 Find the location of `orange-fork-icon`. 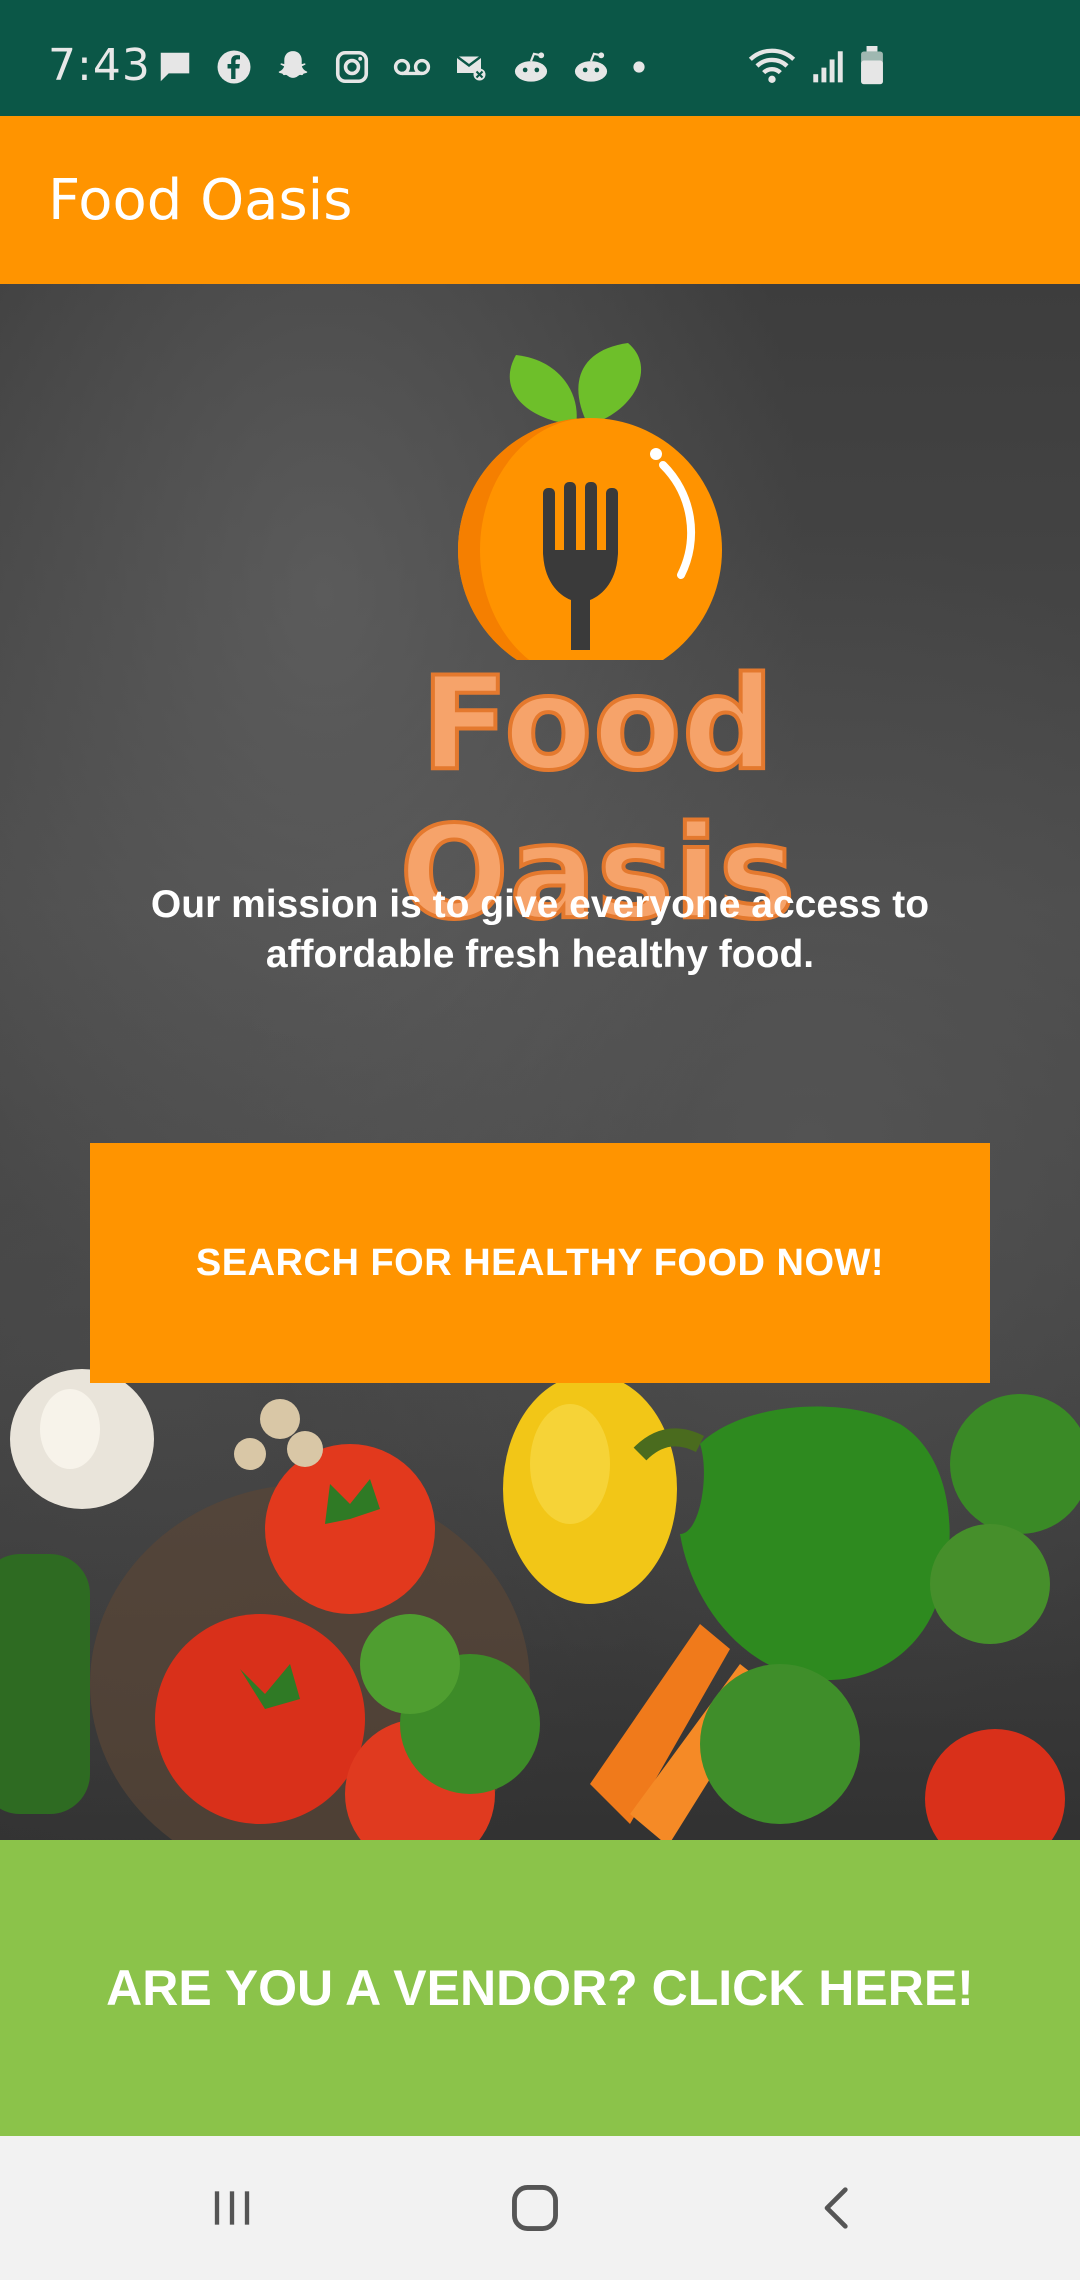

orange-fork-icon is located at coordinates (590, 512).